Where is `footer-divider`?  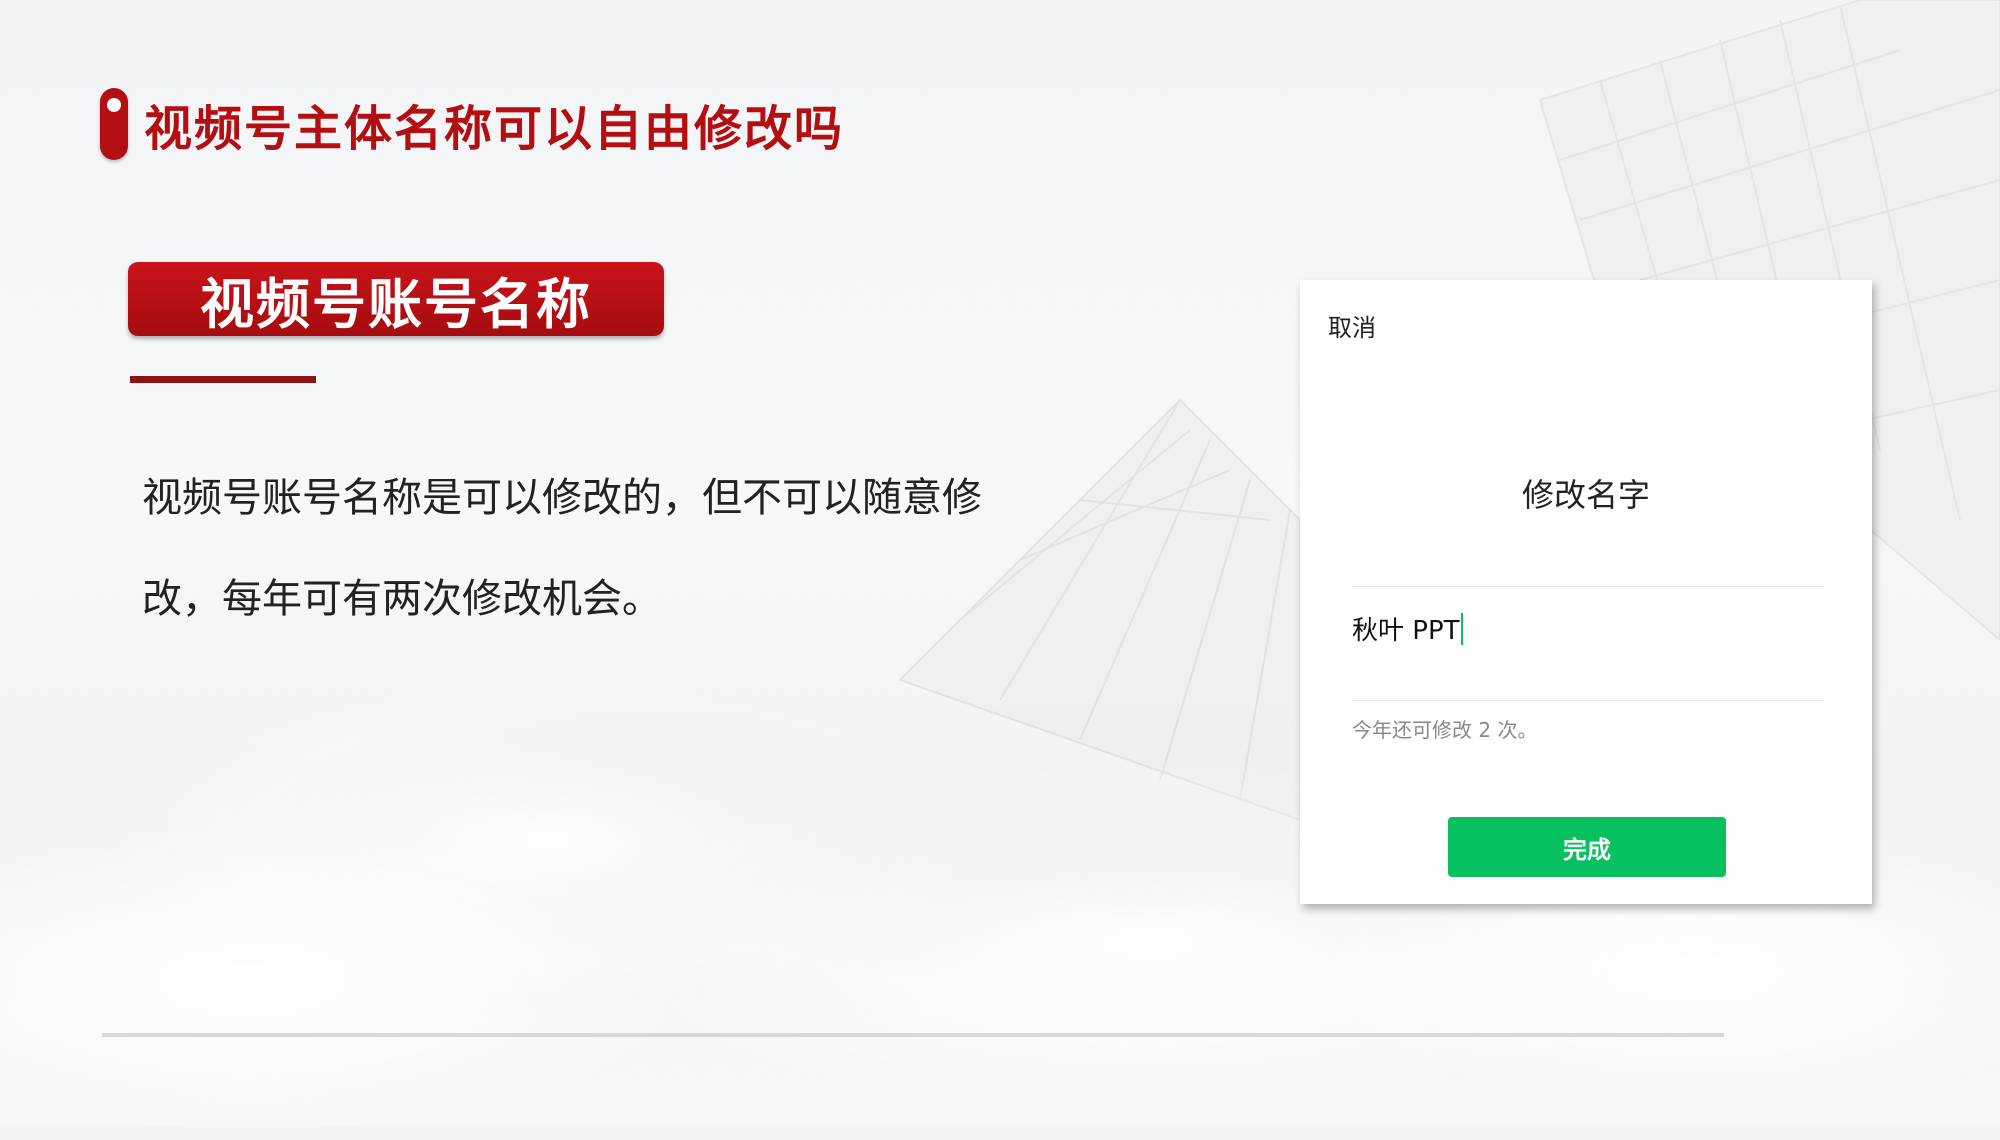 footer-divider is located at coordinates (913, 1035).